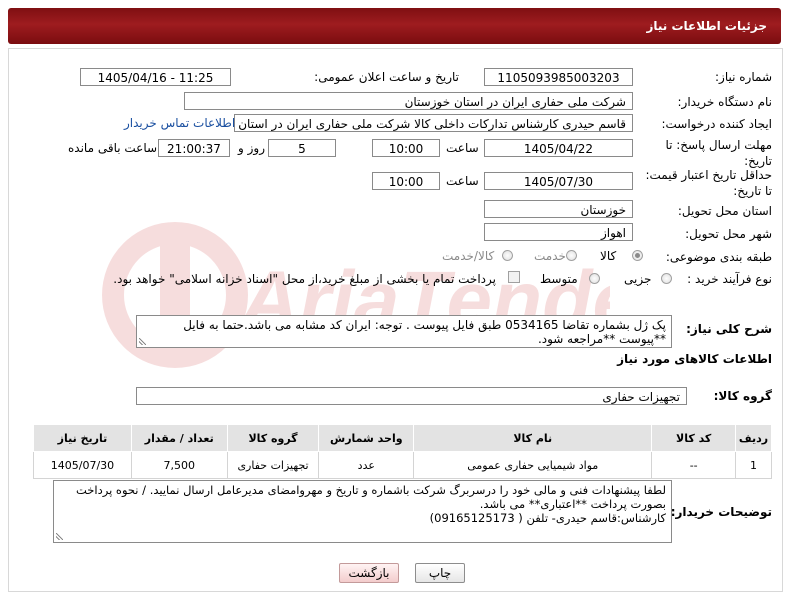 Image resolution: width=788 pixels, height=598 pixels. I want to click on col-unit-header: واحد شمارش, so click(366, 438).